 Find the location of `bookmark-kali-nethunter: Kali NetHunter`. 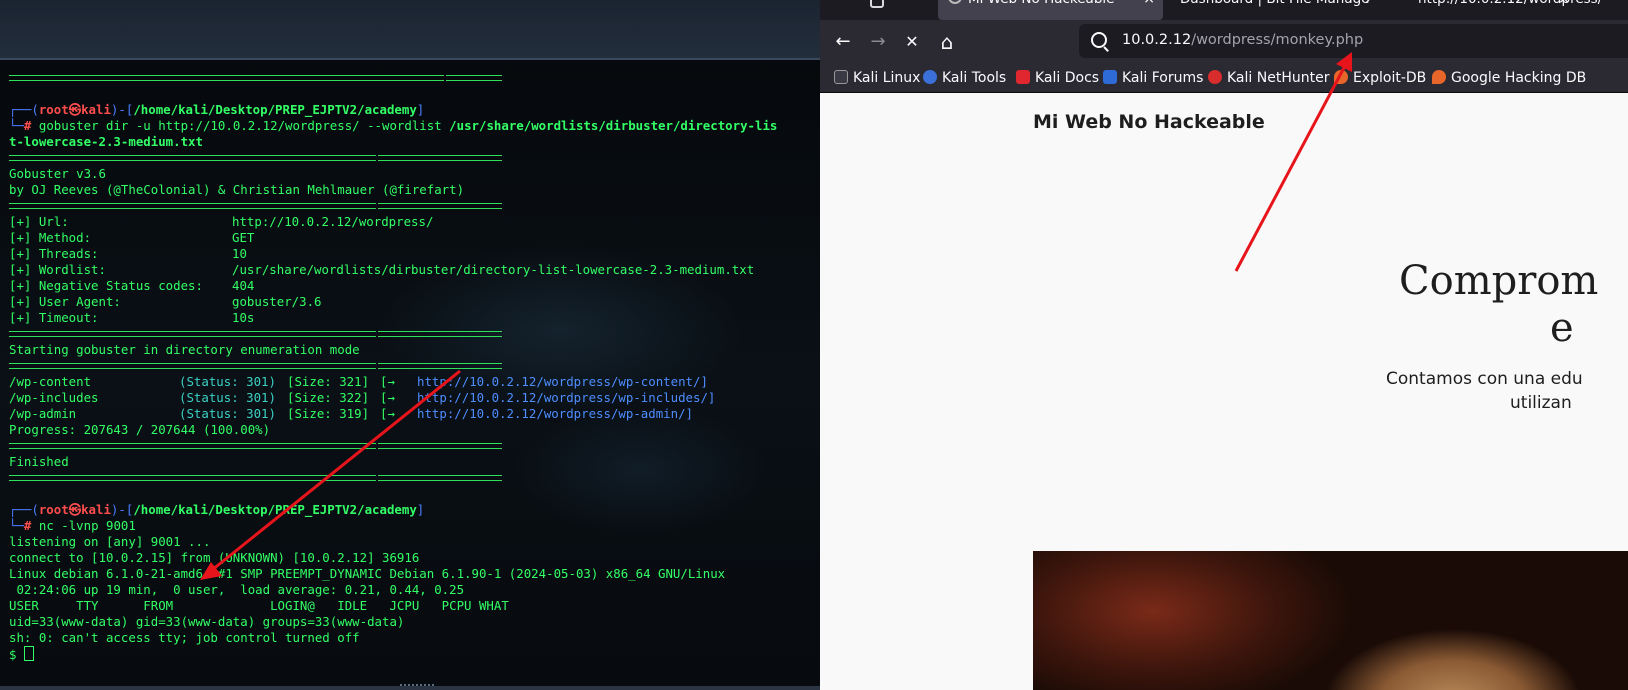

bookmark-kali-nethunter: Kali NetHunter is located at coordinates (1268, 78).